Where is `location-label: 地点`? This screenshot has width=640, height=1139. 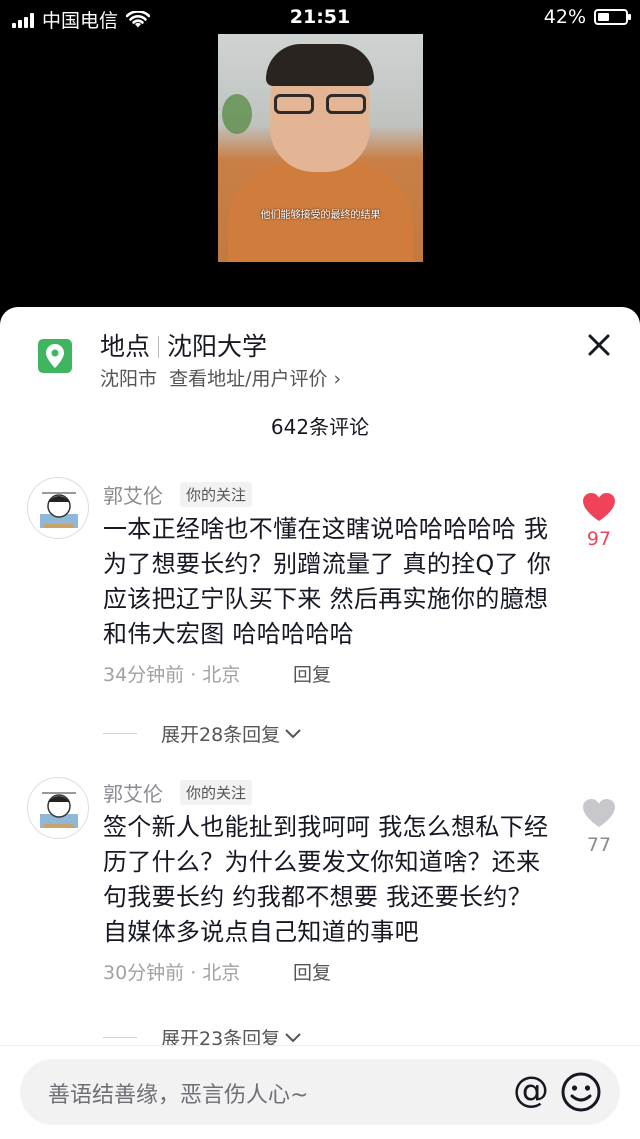 location-label: 地点 is located at coordinates (125, 346).